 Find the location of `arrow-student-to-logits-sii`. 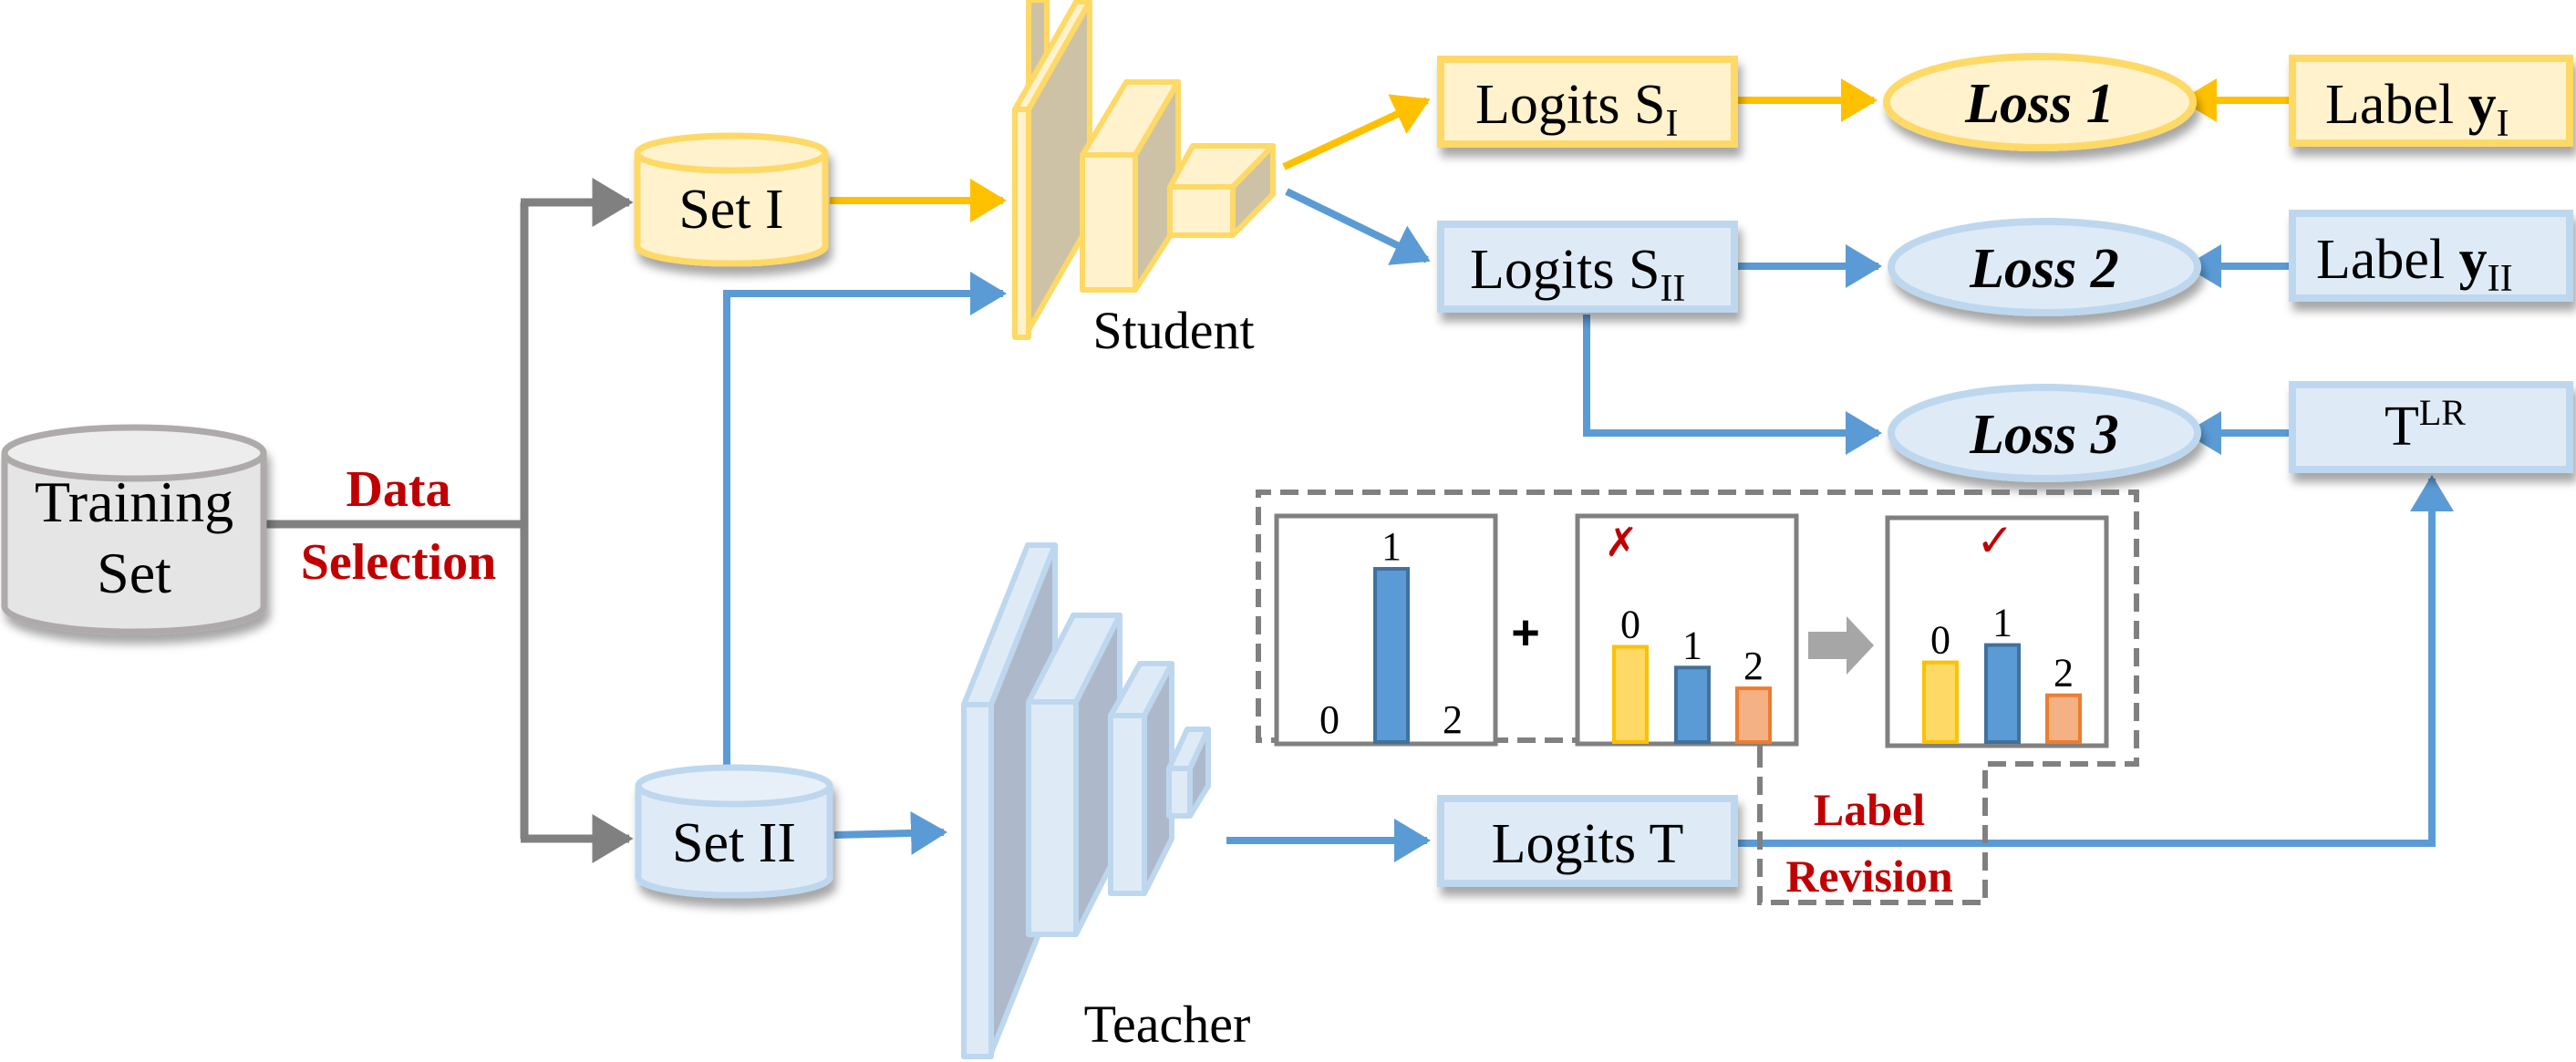

arrow-student-to-logits-sii is located at coordinates (1358, 226).